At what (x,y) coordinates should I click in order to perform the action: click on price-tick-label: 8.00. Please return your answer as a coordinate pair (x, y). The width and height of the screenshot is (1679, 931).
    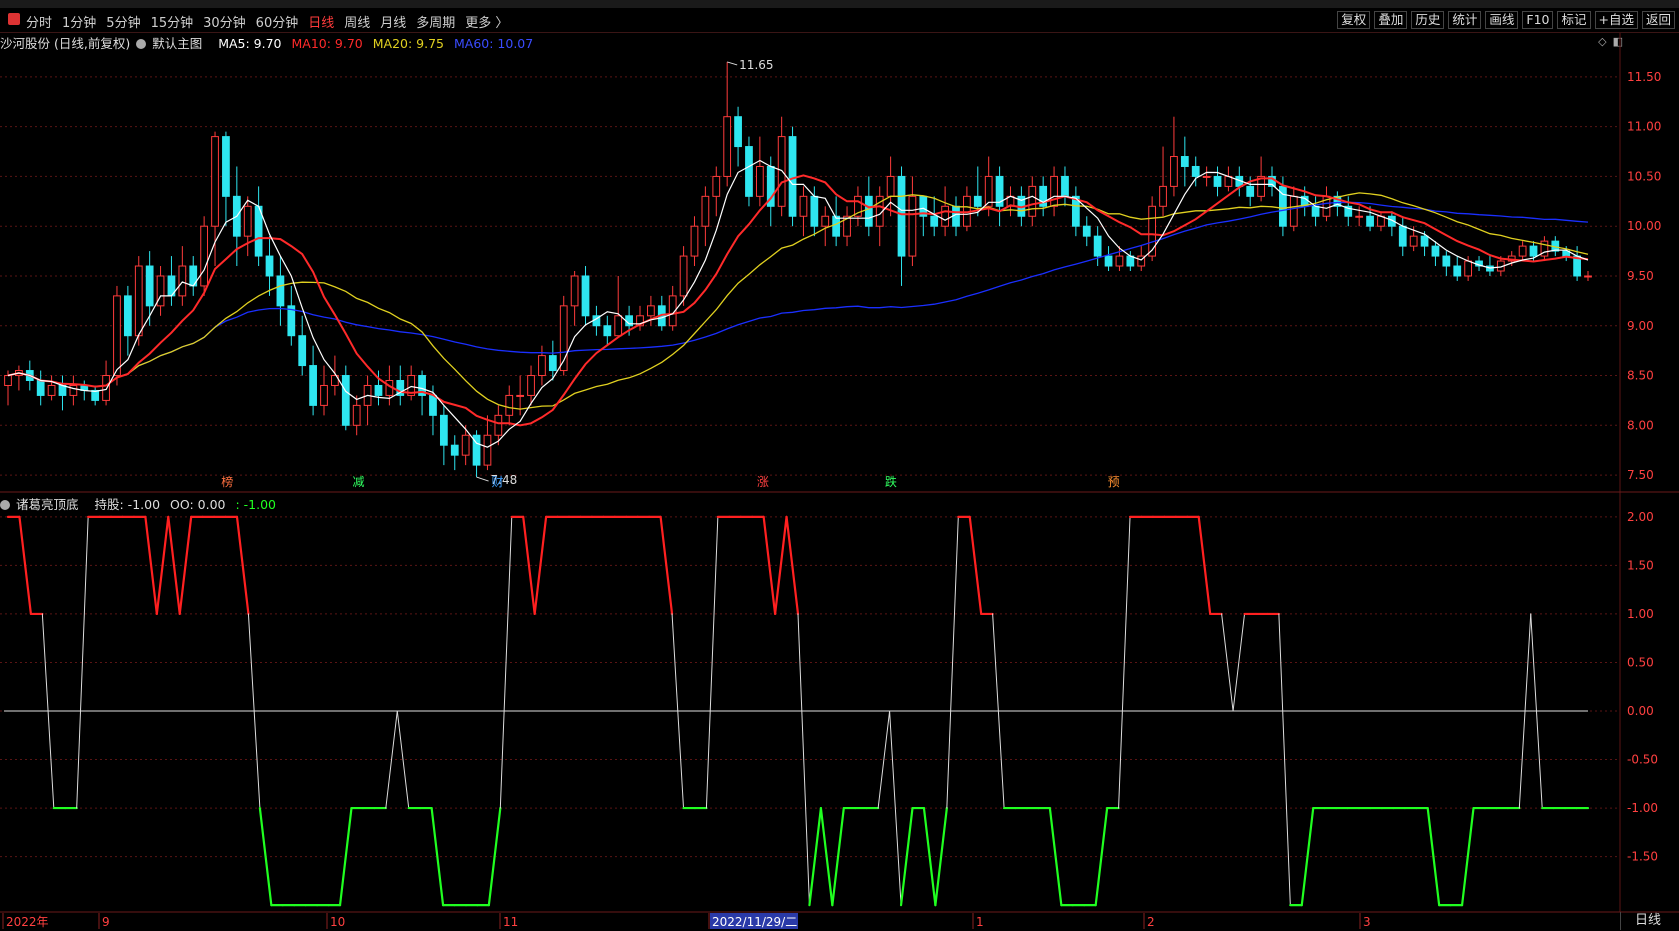
    Looking at the image, I should click on (1640, 425).